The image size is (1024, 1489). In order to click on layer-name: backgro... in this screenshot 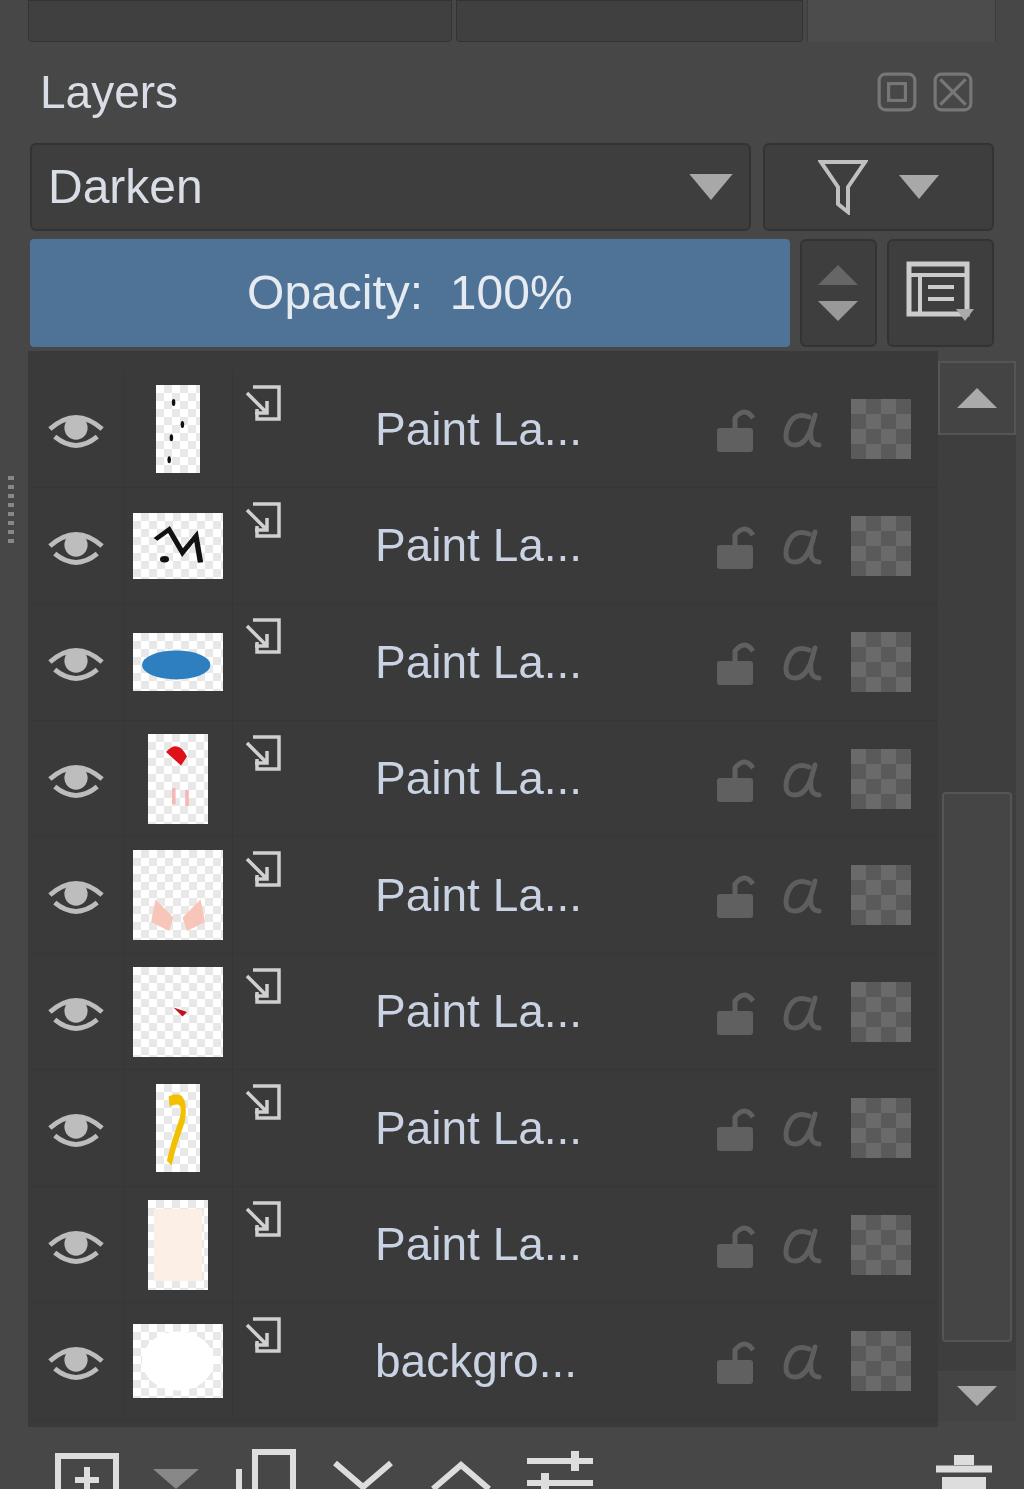, I will do `click(476, 1361)`.